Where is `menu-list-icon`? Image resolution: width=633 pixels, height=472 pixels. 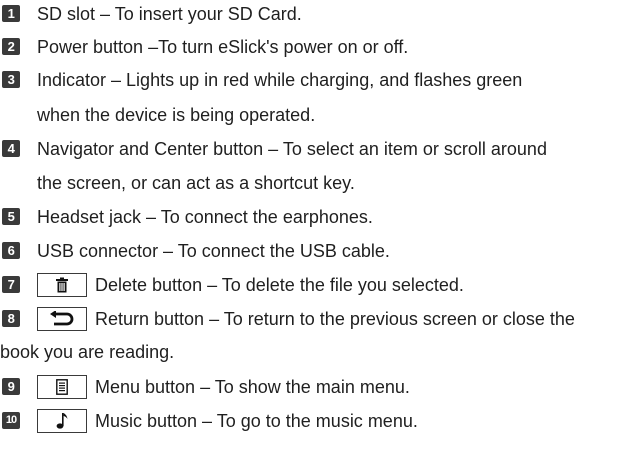 menu-list-icon is located at coordinates (62, 387).